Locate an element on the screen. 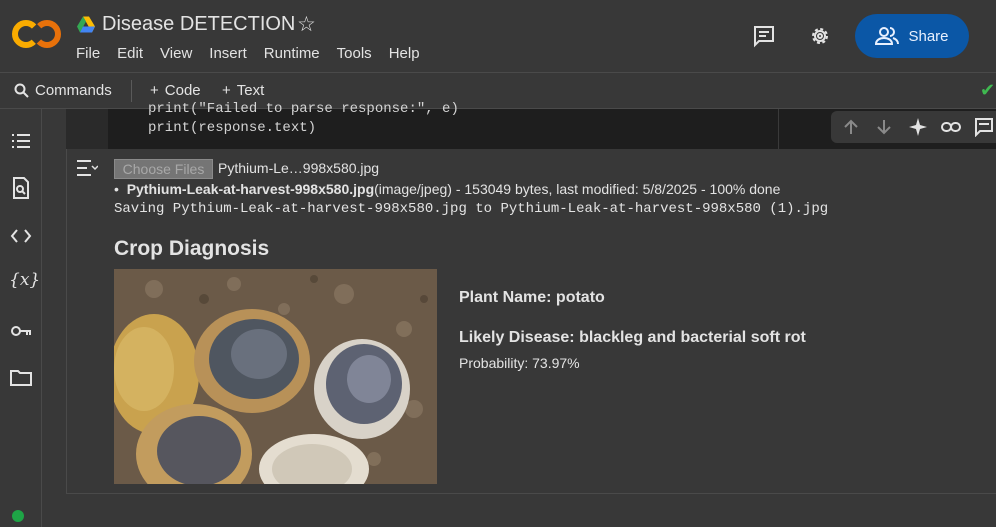 This screenshot has height=527, width=996. key-icon is located at coordinates (21, 331).